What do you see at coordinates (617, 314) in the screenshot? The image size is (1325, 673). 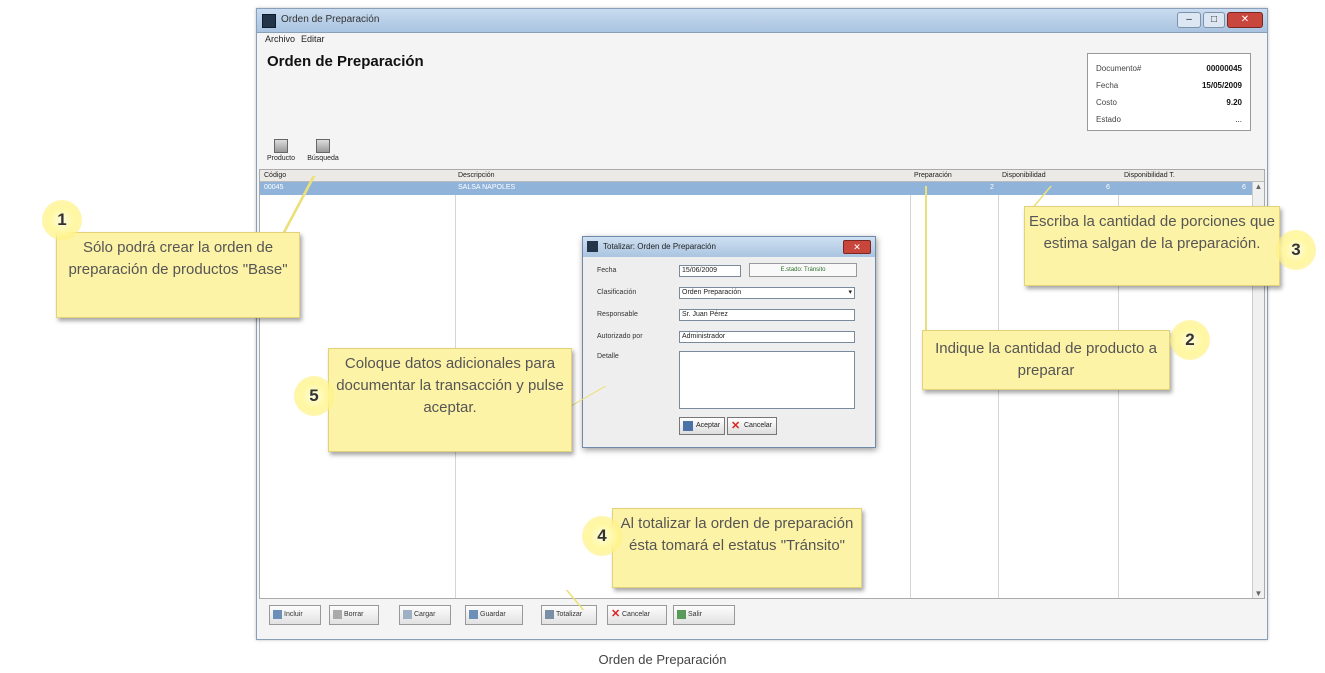 I see `responsable-label: Responsable` at bounding box center [617, 314].